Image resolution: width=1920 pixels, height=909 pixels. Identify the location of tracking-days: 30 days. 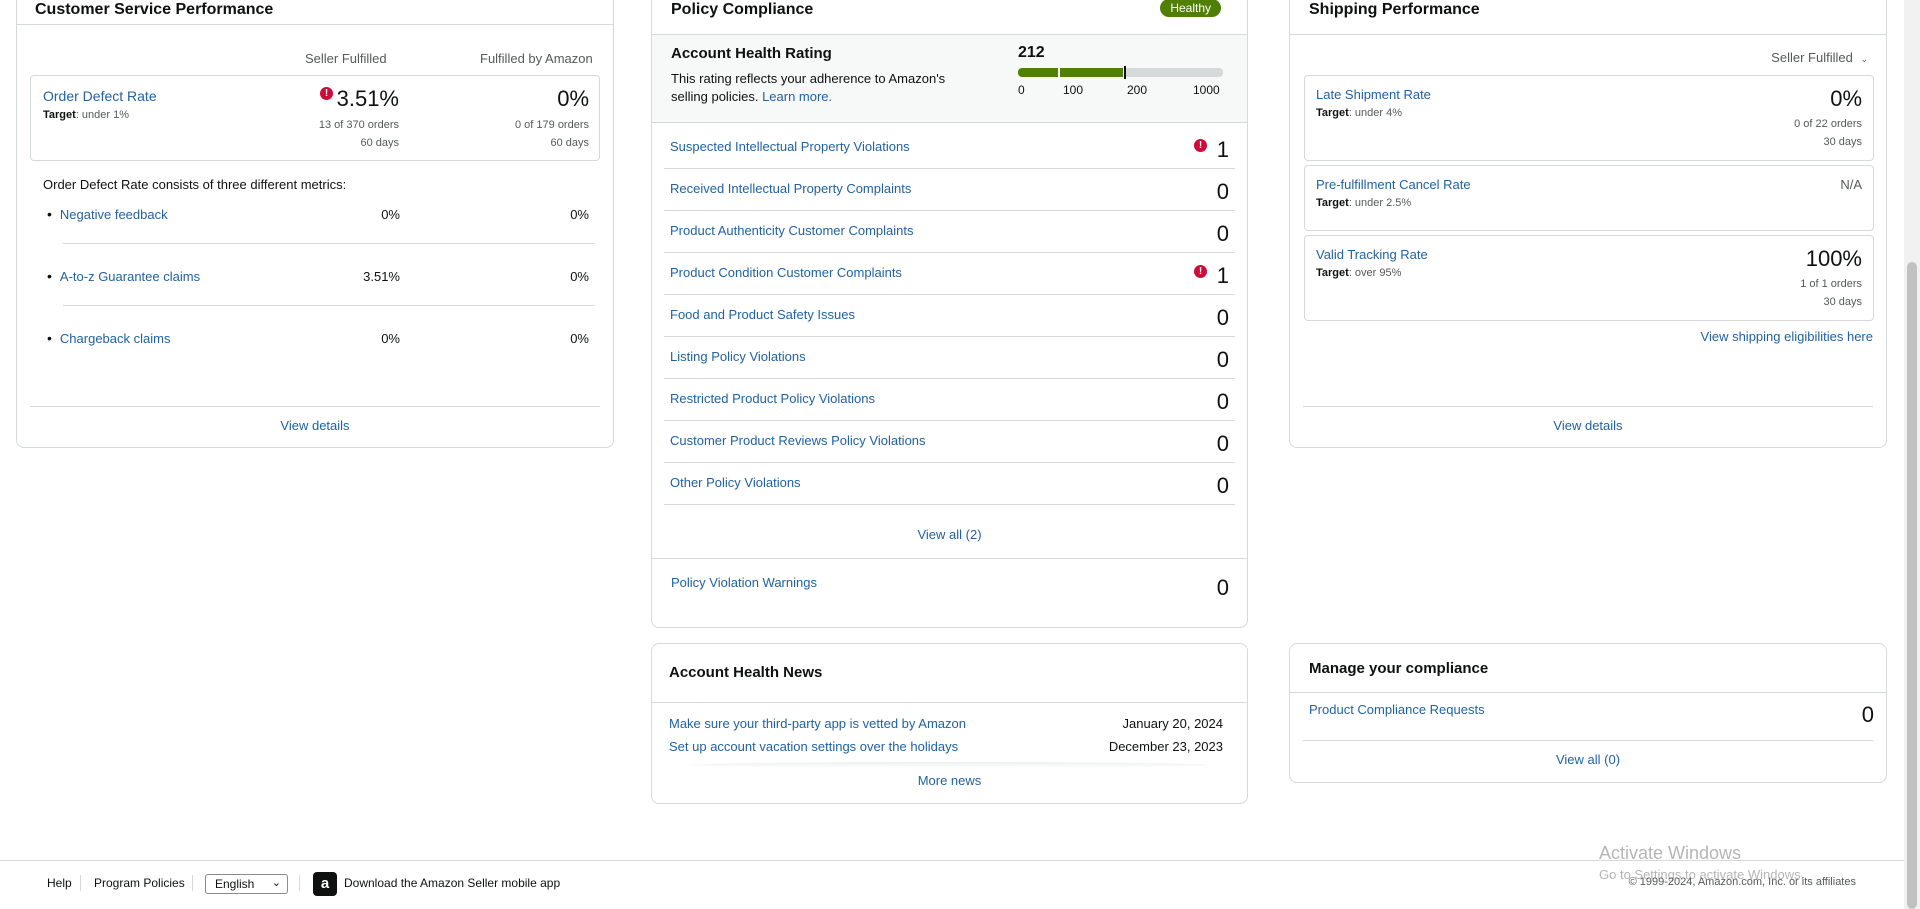
(1842, 302).